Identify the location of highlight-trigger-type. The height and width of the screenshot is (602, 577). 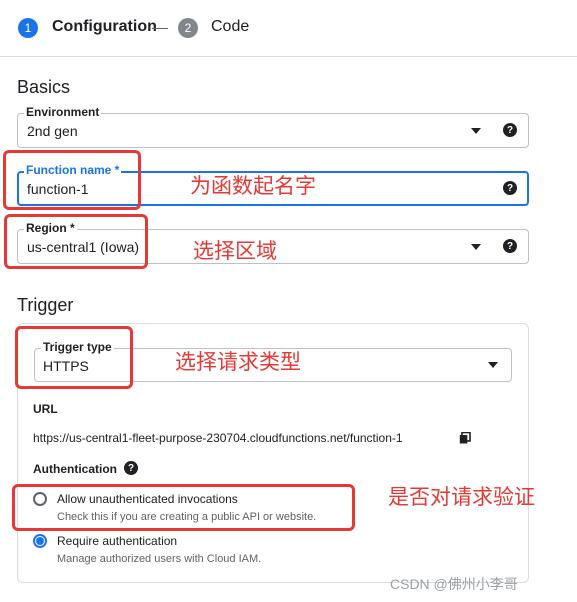
(74, 357).